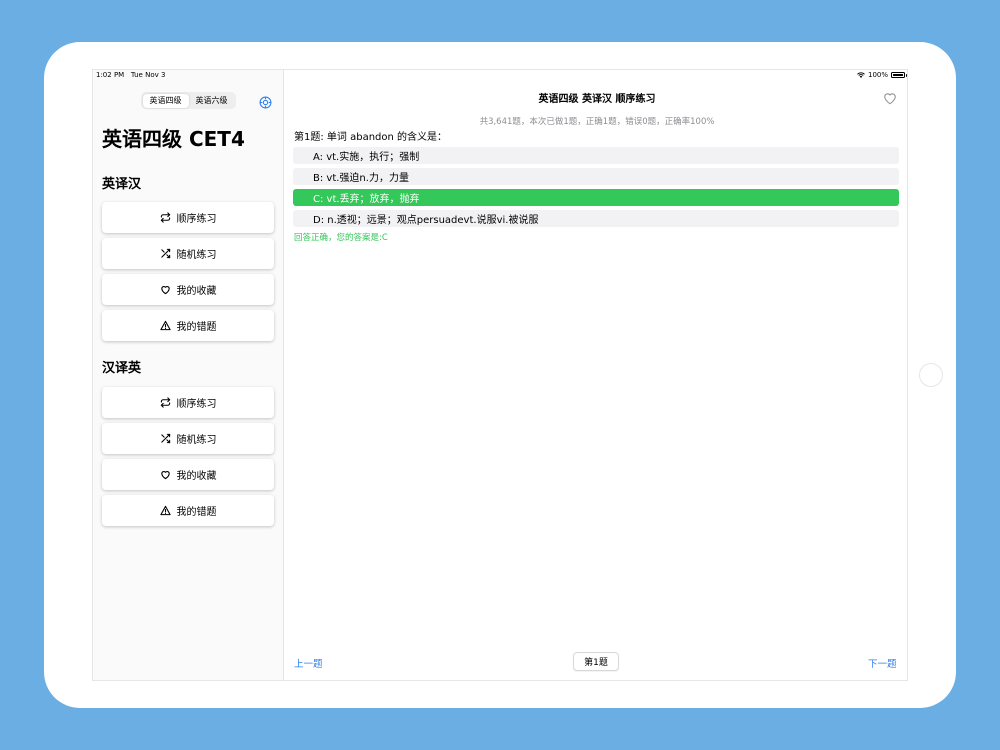  What do you see at coordinates (500, 76) in the screenshot?
I see `status-bar: 1:02 PM Tue Nov 3 100%` at bounding box center [500, 76].